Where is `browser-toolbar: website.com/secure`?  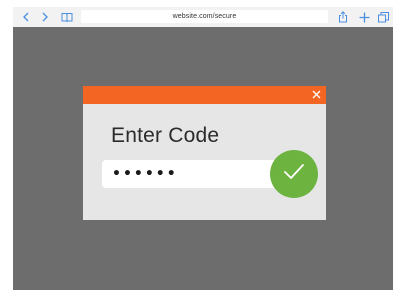
browser-toolbar: website.com/secure is located at coordinates (203, 17).